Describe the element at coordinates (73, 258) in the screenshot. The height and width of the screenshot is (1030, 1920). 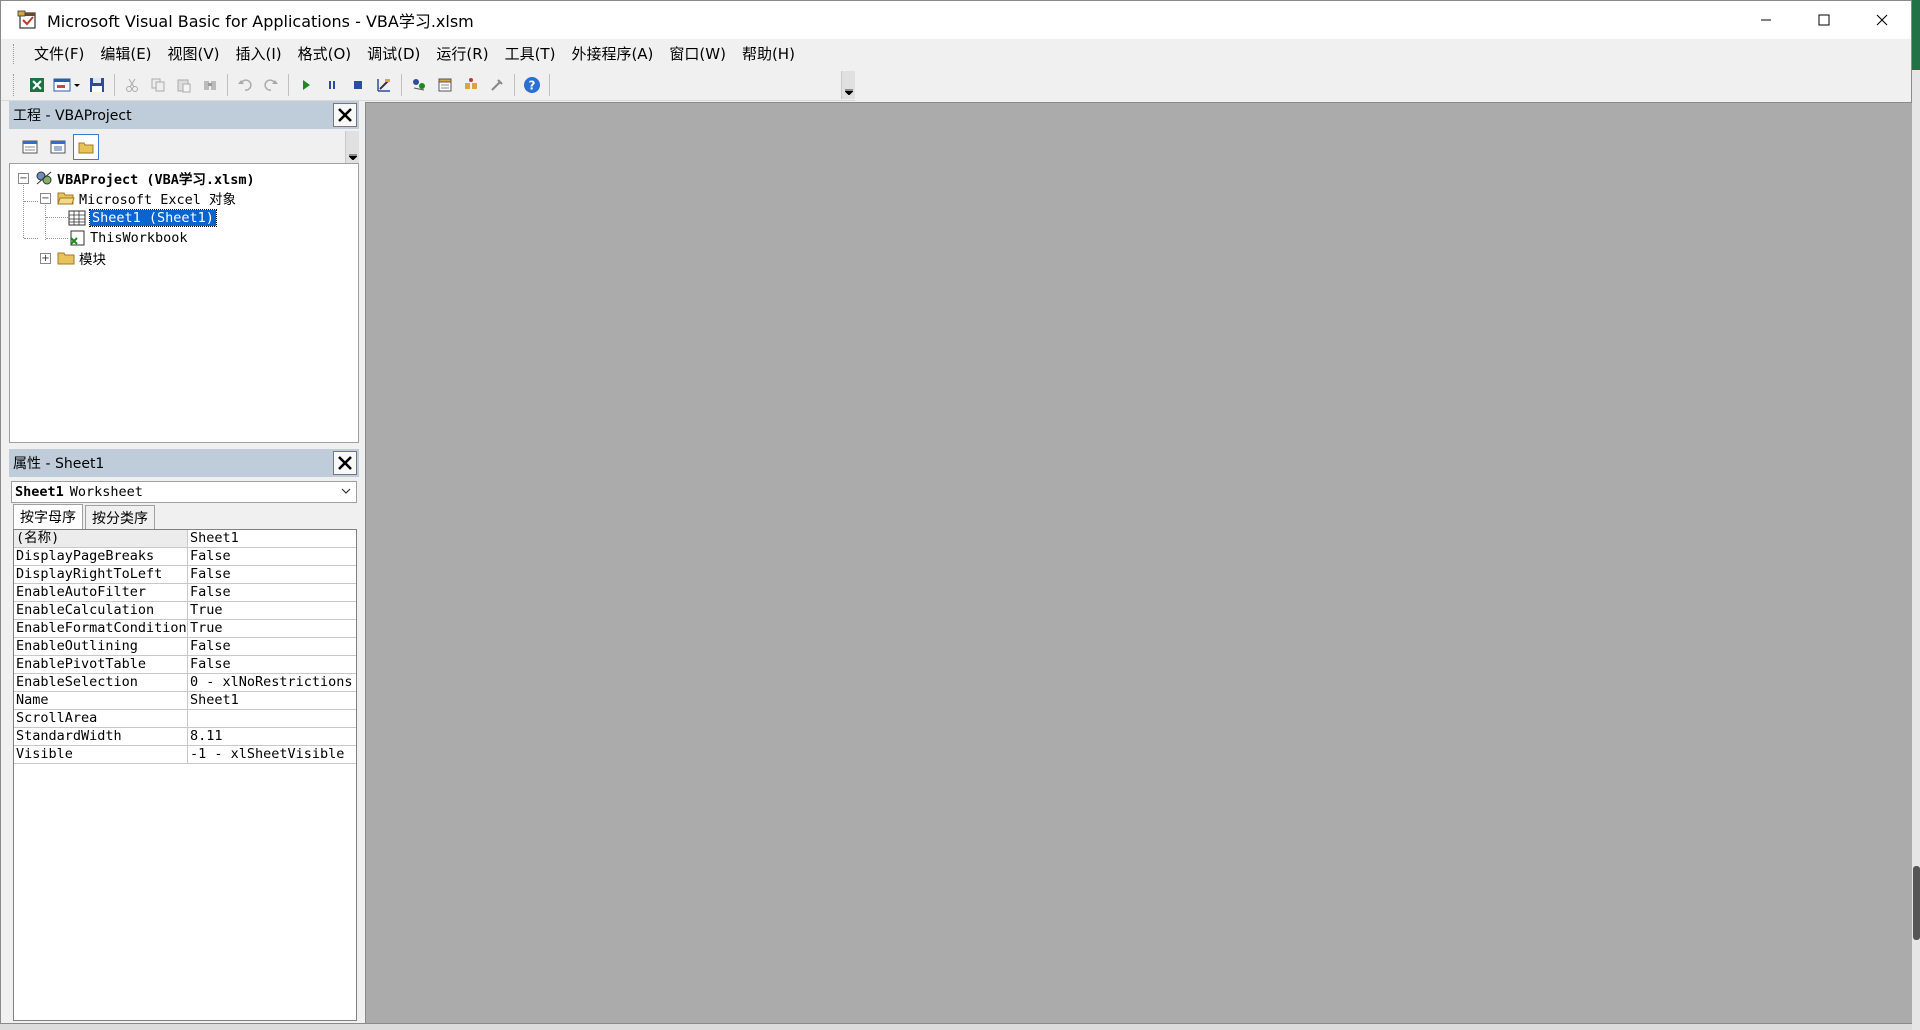
I see `tree-node-modules: + 模块` at that location.